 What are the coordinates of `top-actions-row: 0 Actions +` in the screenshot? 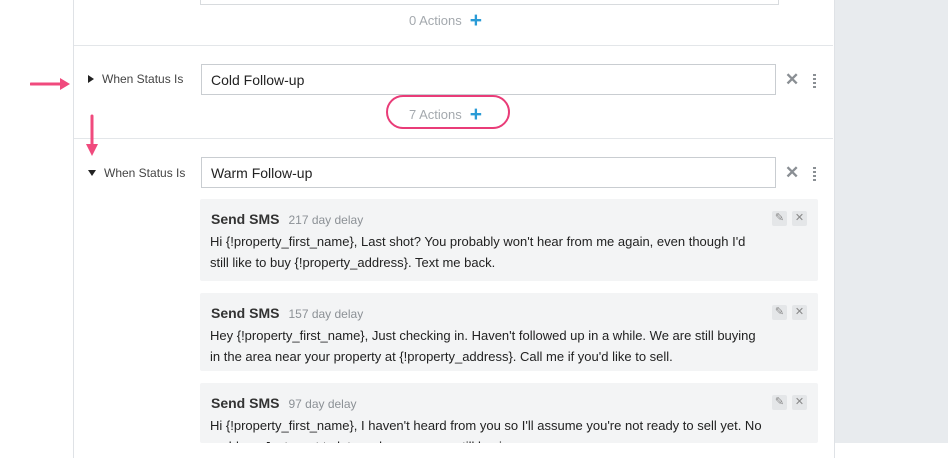 It's located at (445, 20).